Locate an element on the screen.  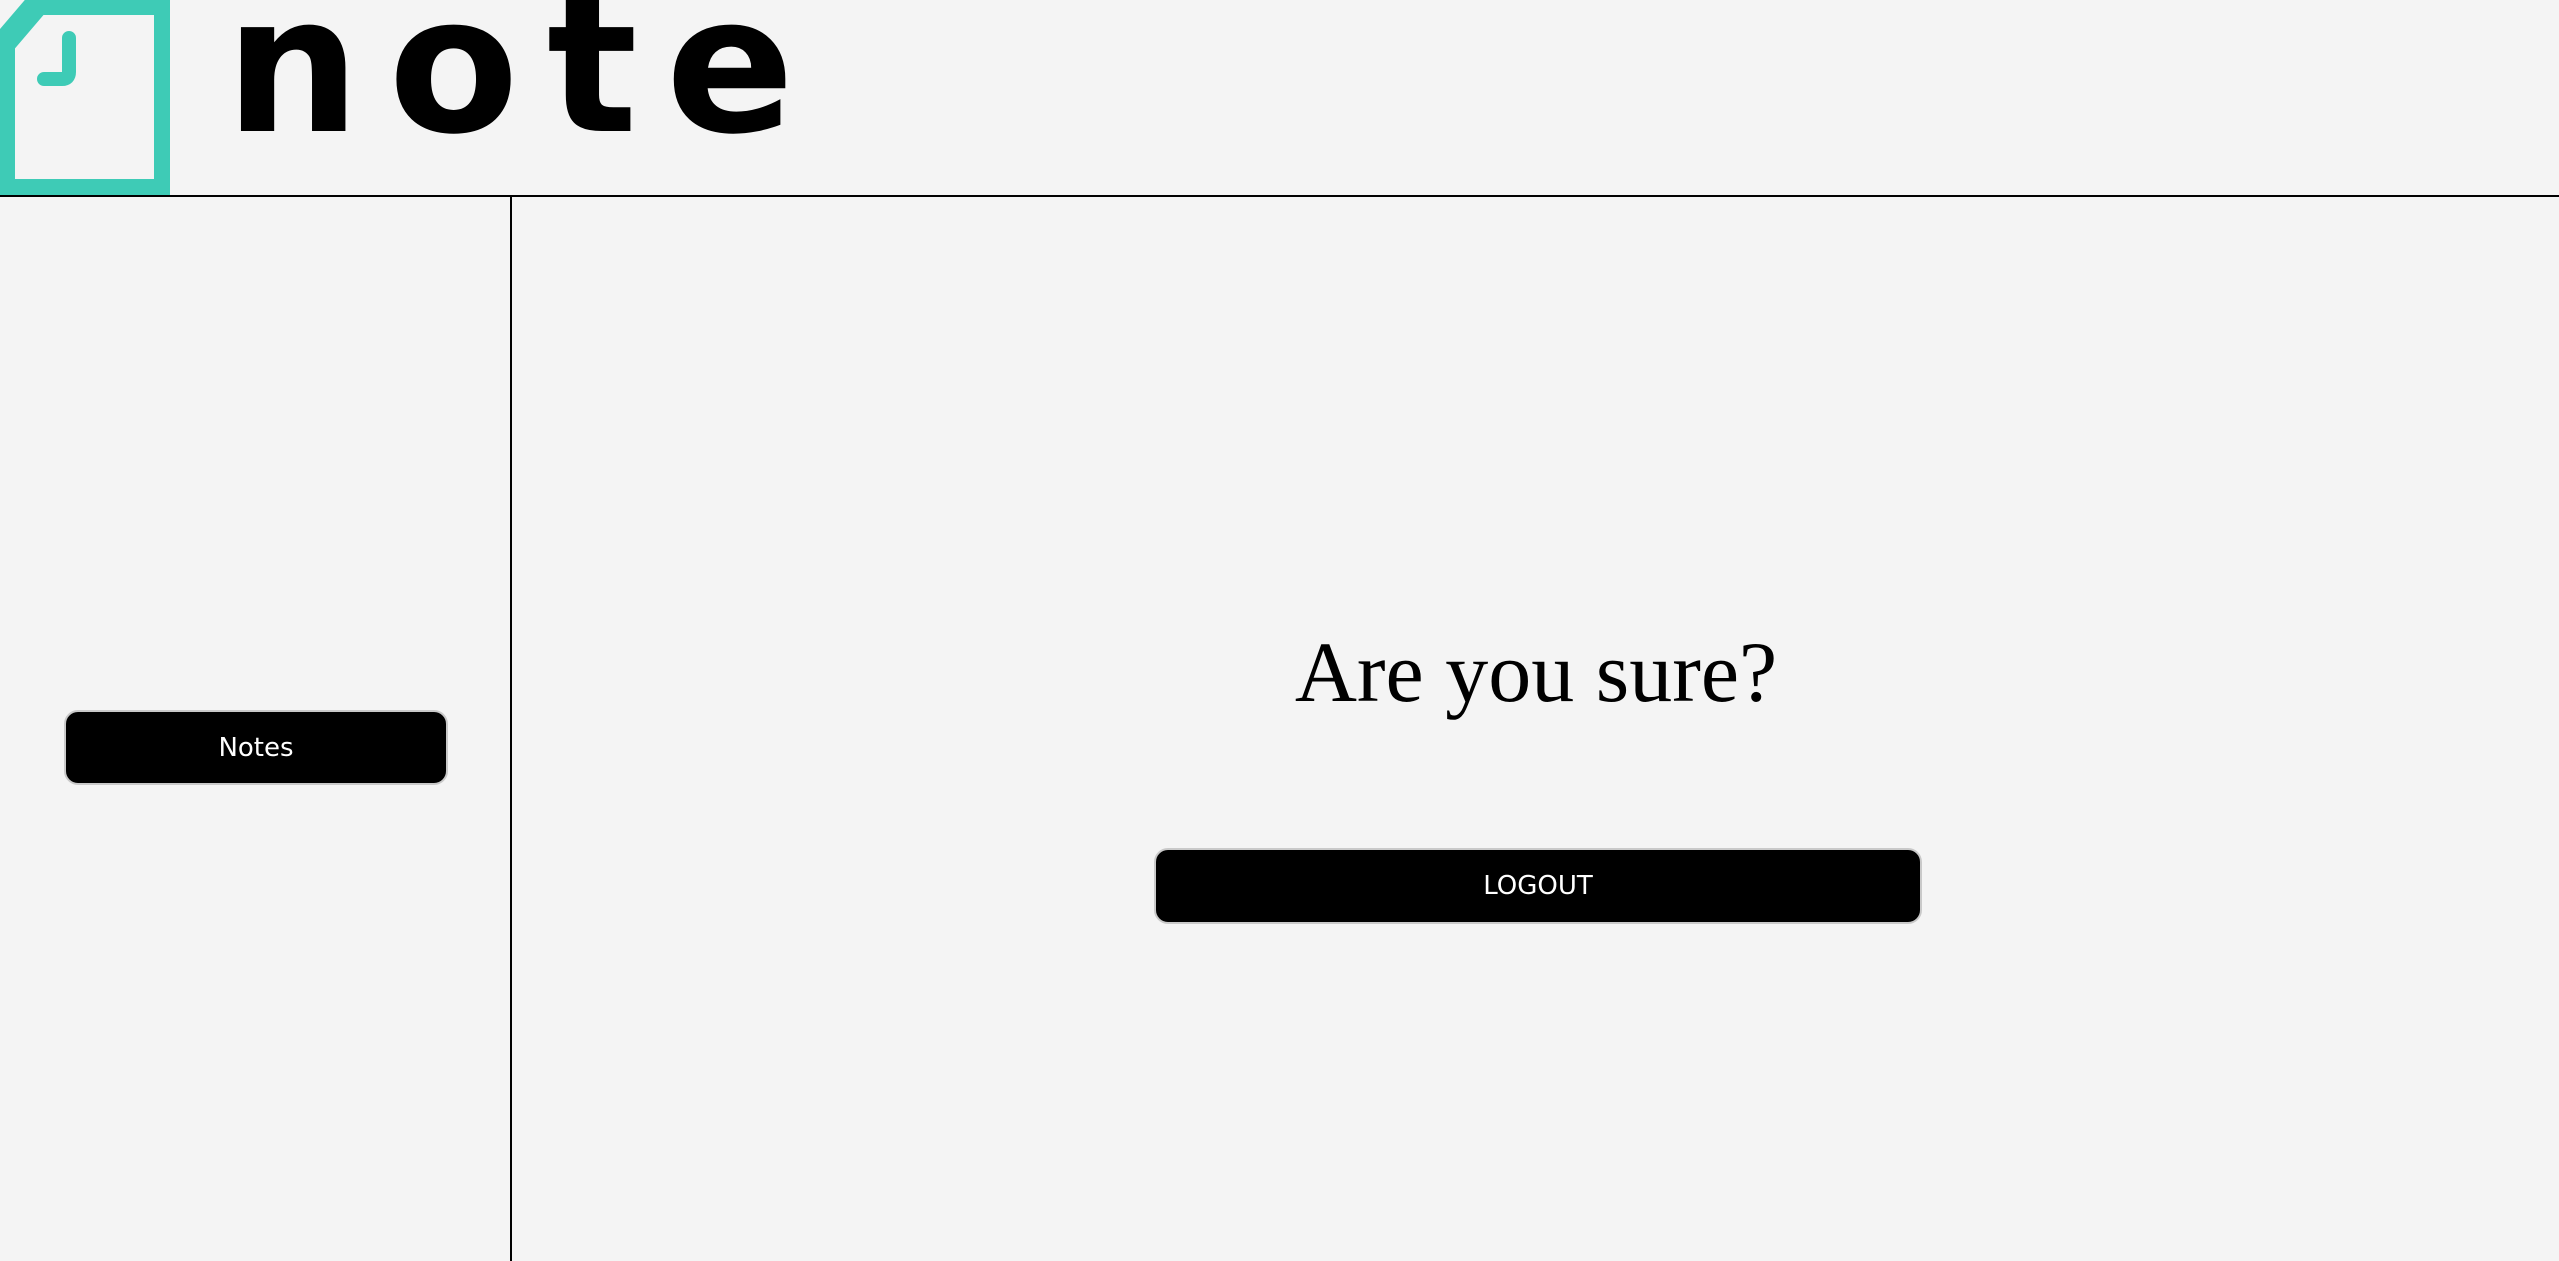
brand-logo: note is located at coordinates (400, 97).